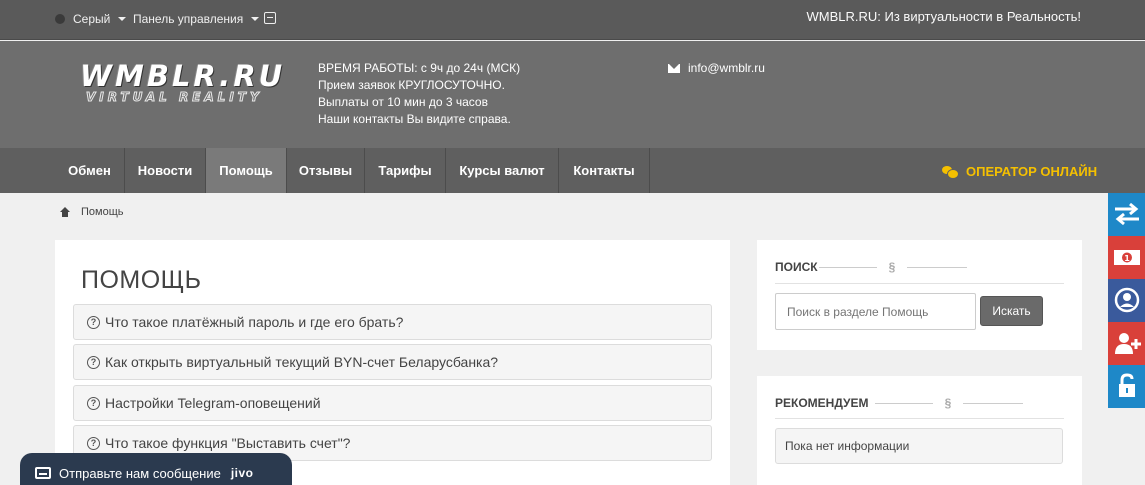  What do you see at coordinates (246, 170) in the screenshot?
I see `nav-tab-help: Помощь` at bounding box center [246, 170].